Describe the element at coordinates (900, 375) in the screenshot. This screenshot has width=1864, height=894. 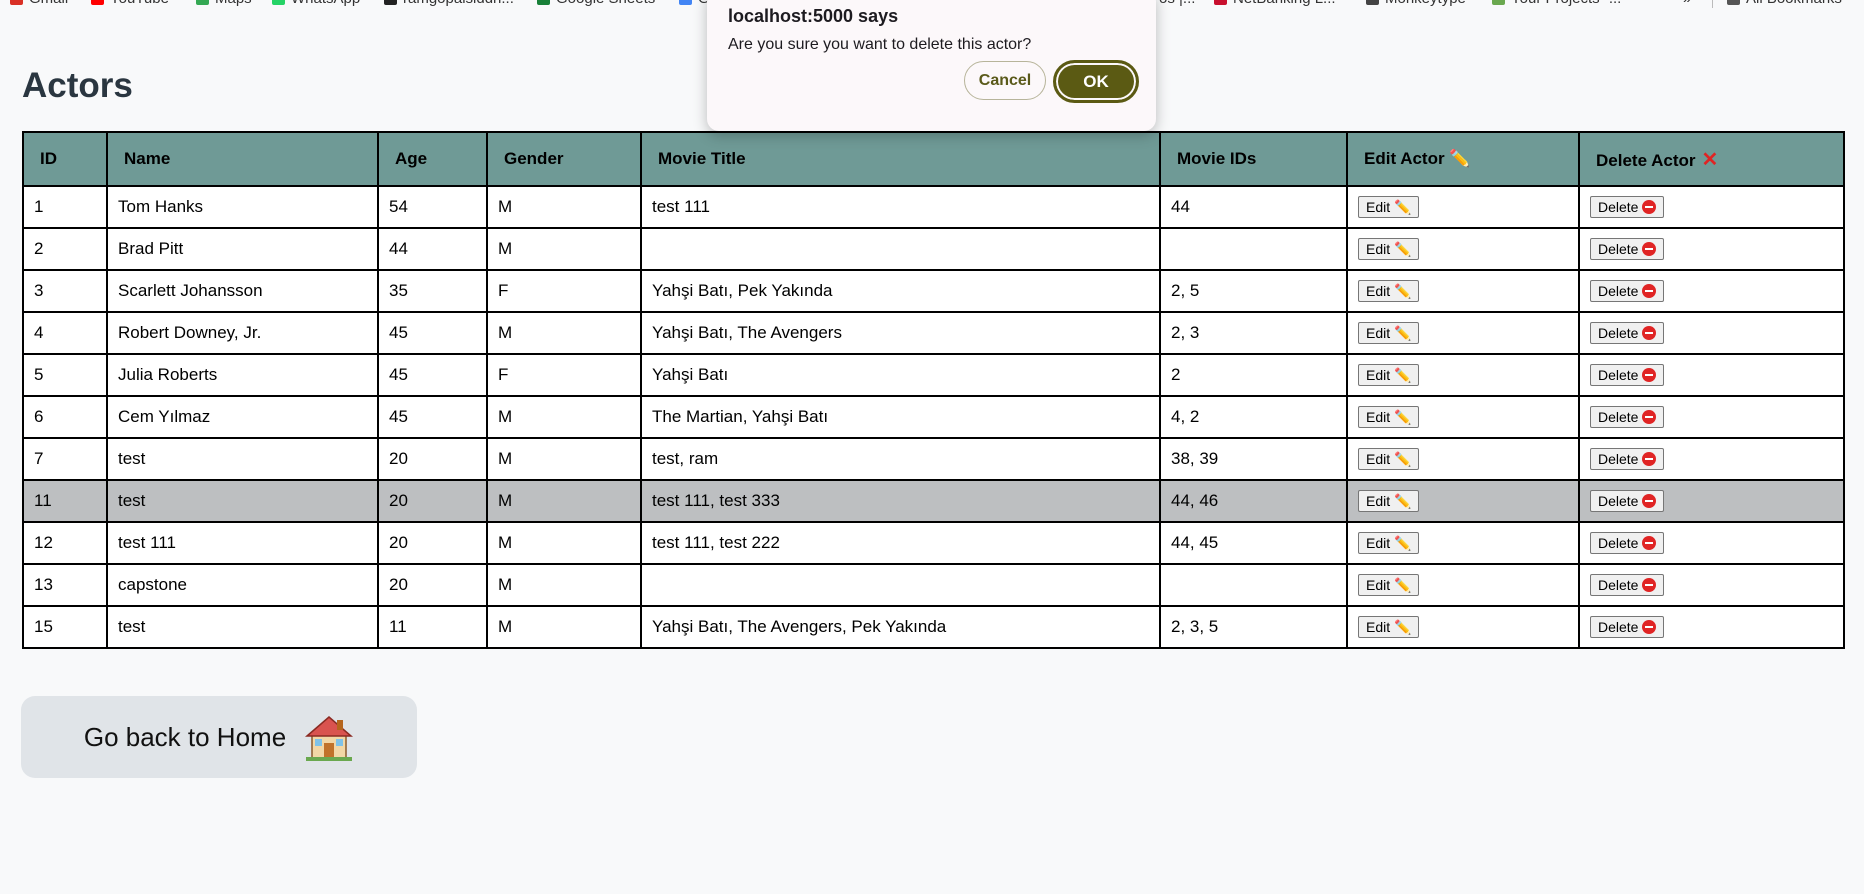
I see `cell-movie-title: Yahşi Batı` at that location.